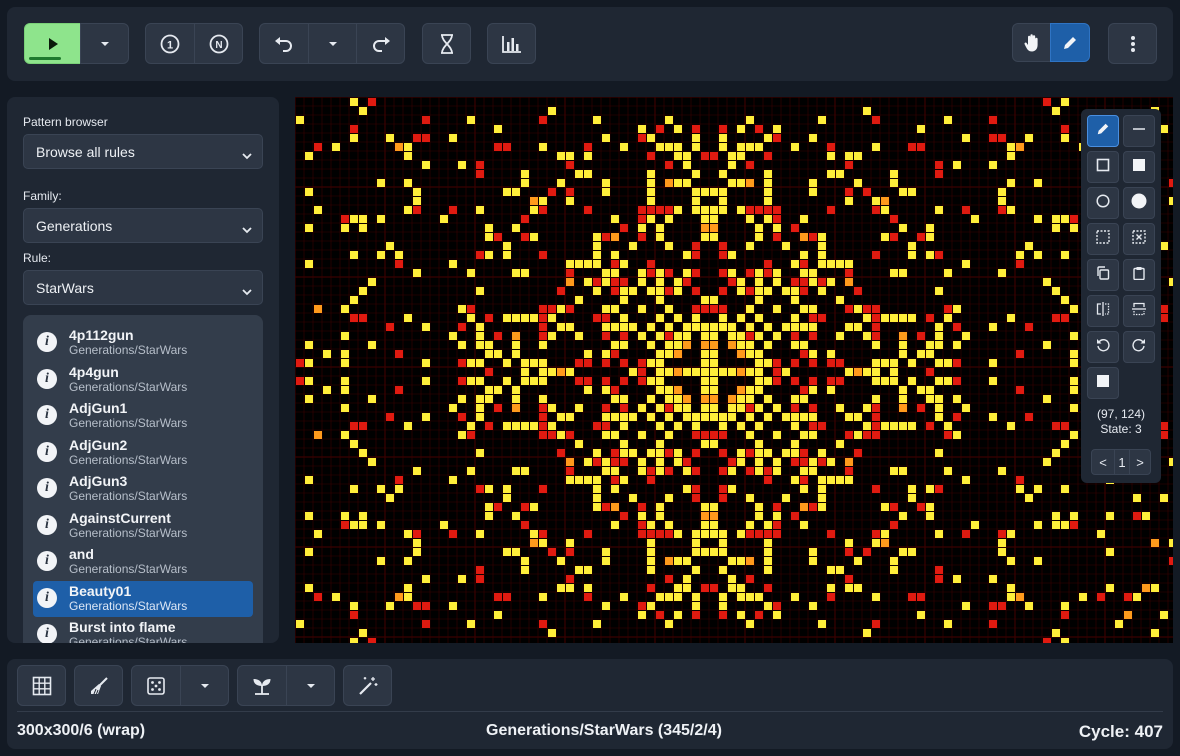  I want to click on grid-size-status: 300x300/6 (wrap), so click(81, 730).